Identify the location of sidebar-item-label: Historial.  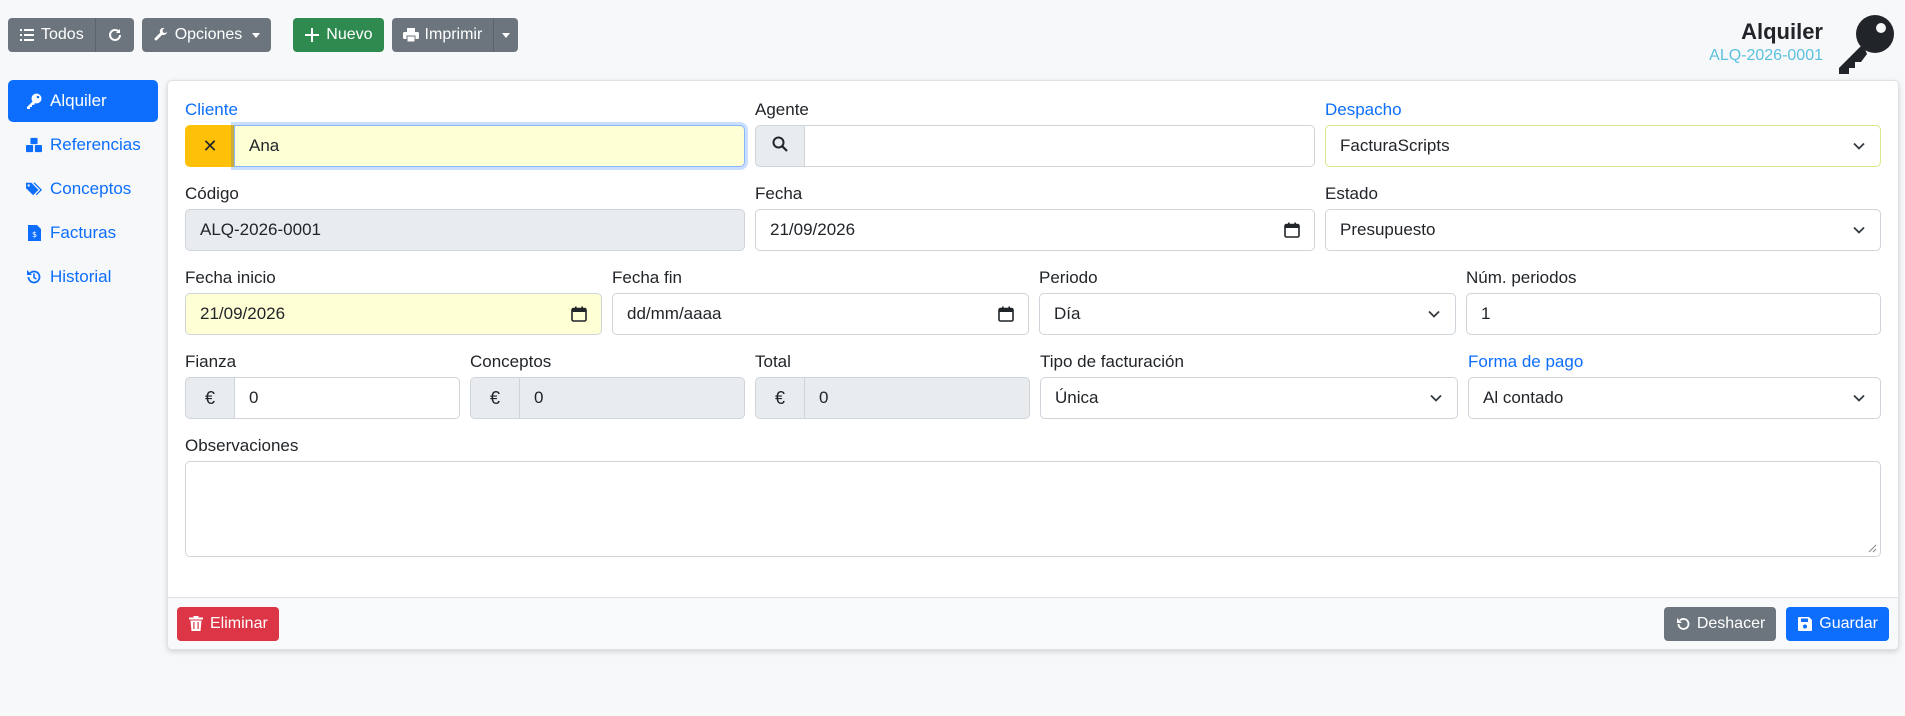
(81, 276).